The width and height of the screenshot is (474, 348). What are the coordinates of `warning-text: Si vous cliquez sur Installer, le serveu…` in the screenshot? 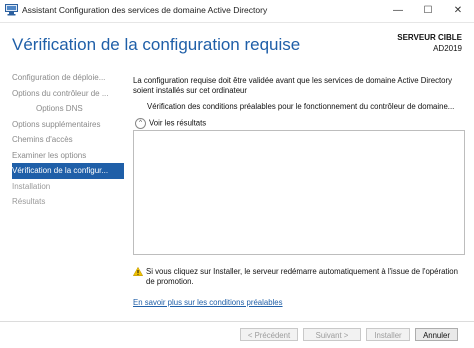 It's located at (302, 276).